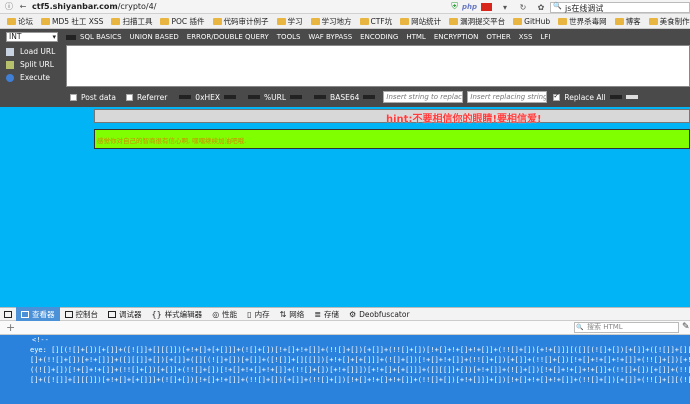  What do you see at coordinates (320, 97) in the screenshot?
I see `base64-decode-button` at bounding box center [320, 97].